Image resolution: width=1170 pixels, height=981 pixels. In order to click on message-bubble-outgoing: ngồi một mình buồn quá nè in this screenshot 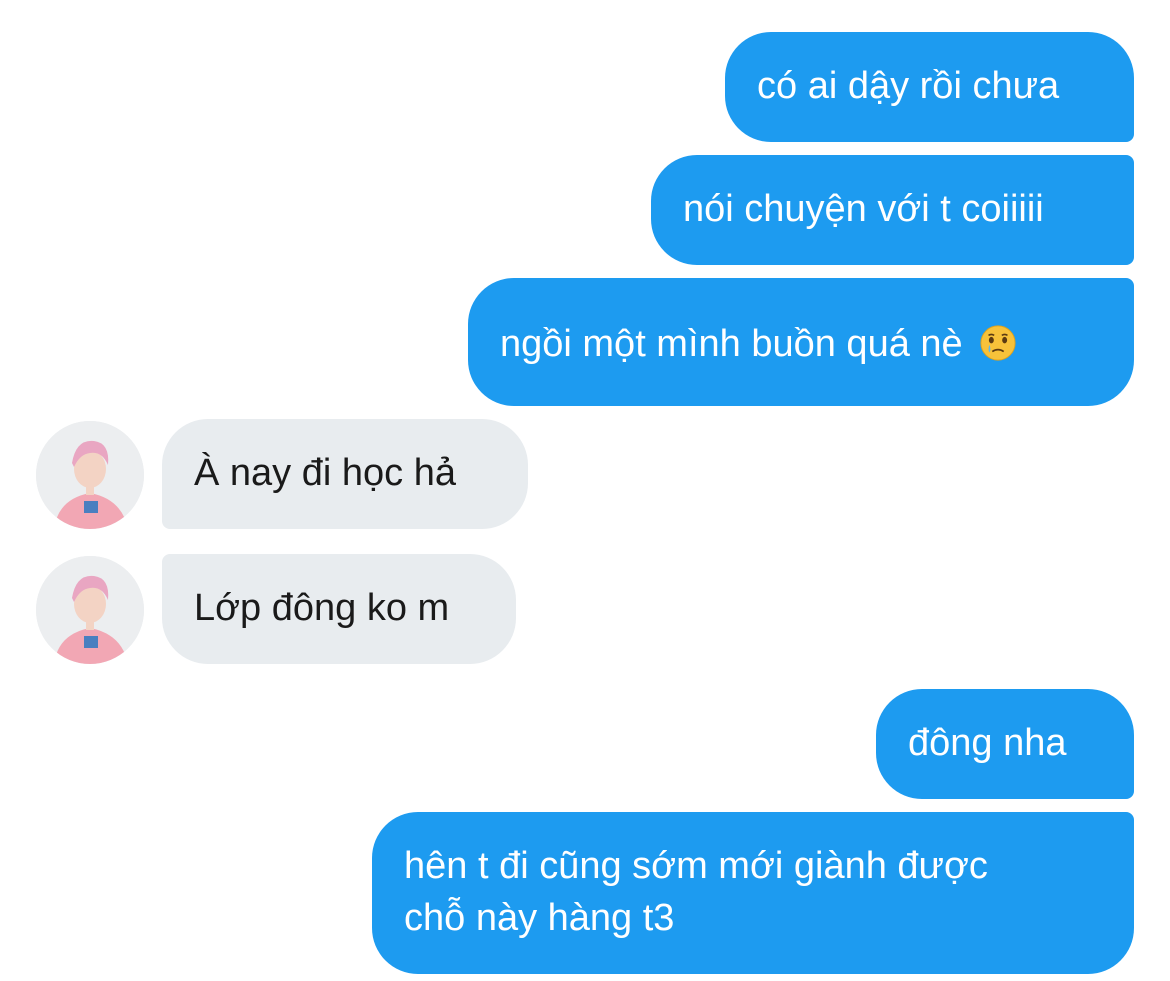, I will do `click(801, 342)`.